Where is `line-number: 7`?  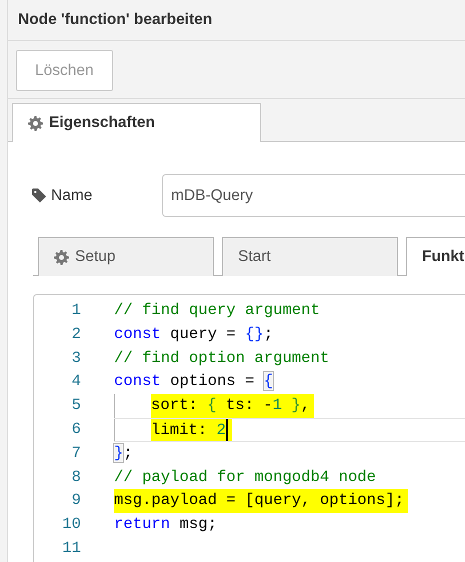
line-number: 7 is located at coordinates (75, 453).